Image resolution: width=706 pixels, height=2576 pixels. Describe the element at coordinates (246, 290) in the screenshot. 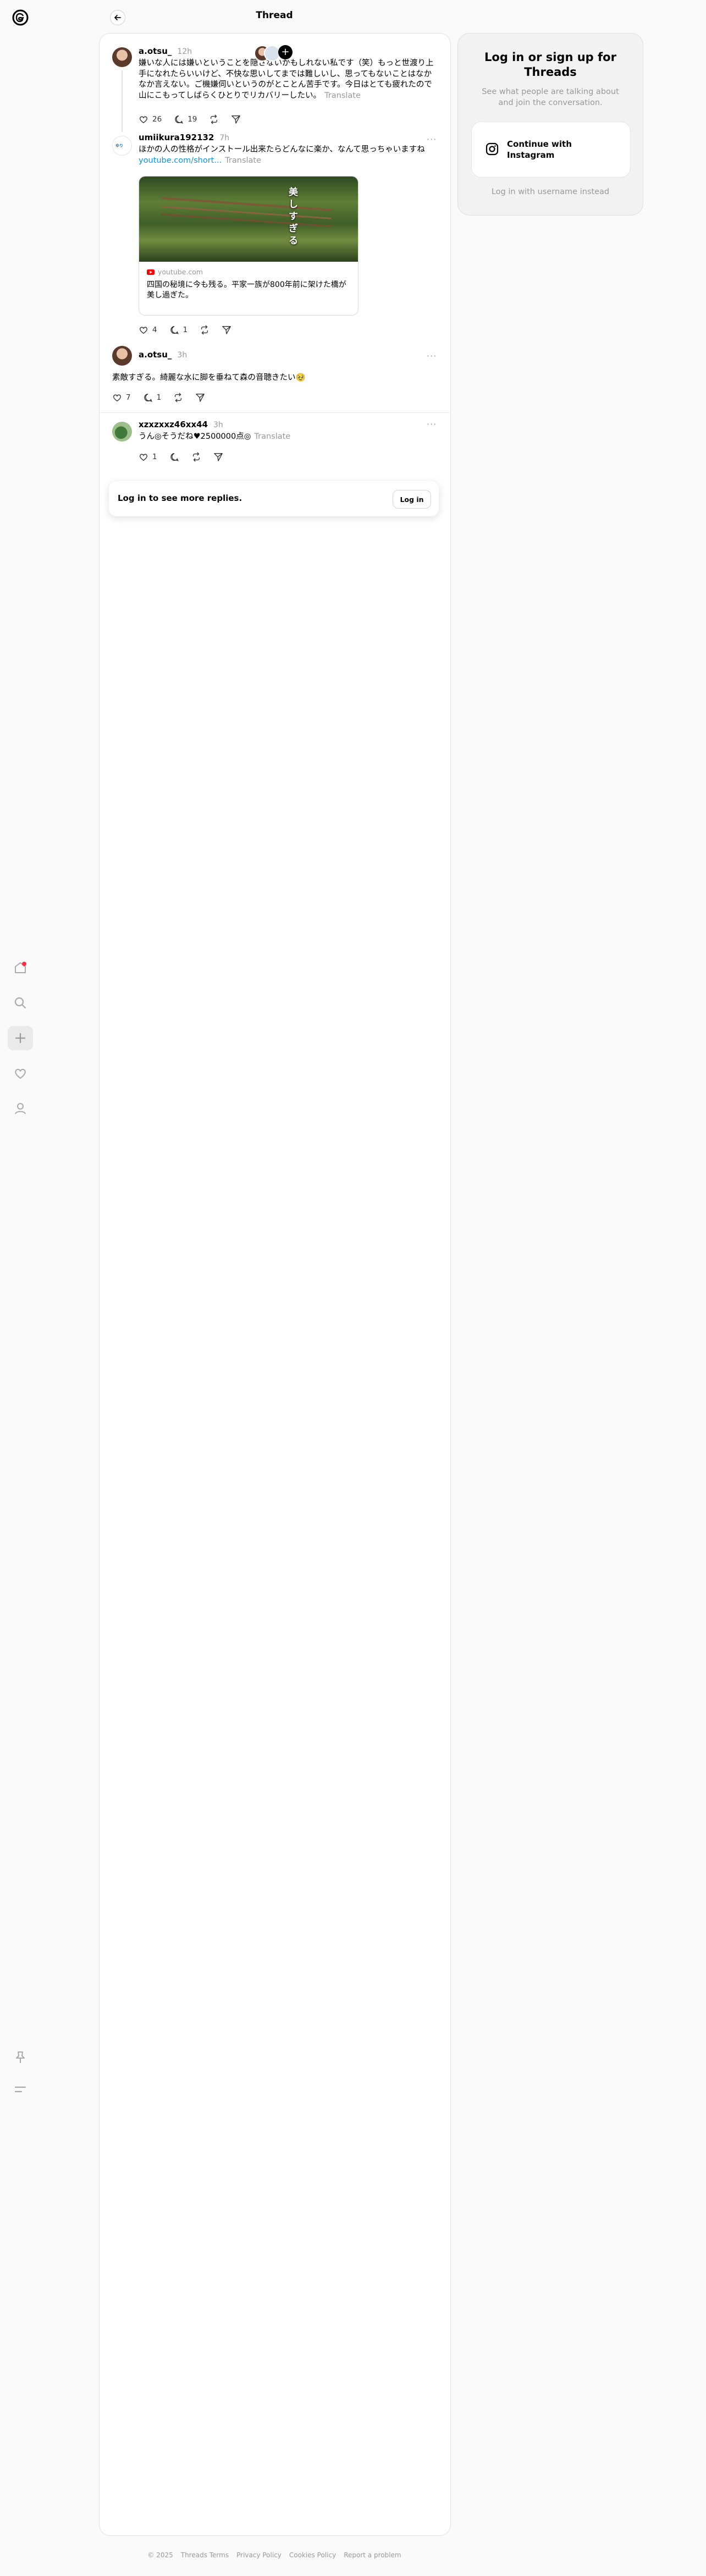

I see `preview-title: 四国の秘境に今も残る。平家一族が800年前に架けた橋が美し過ぎた。` at that location.